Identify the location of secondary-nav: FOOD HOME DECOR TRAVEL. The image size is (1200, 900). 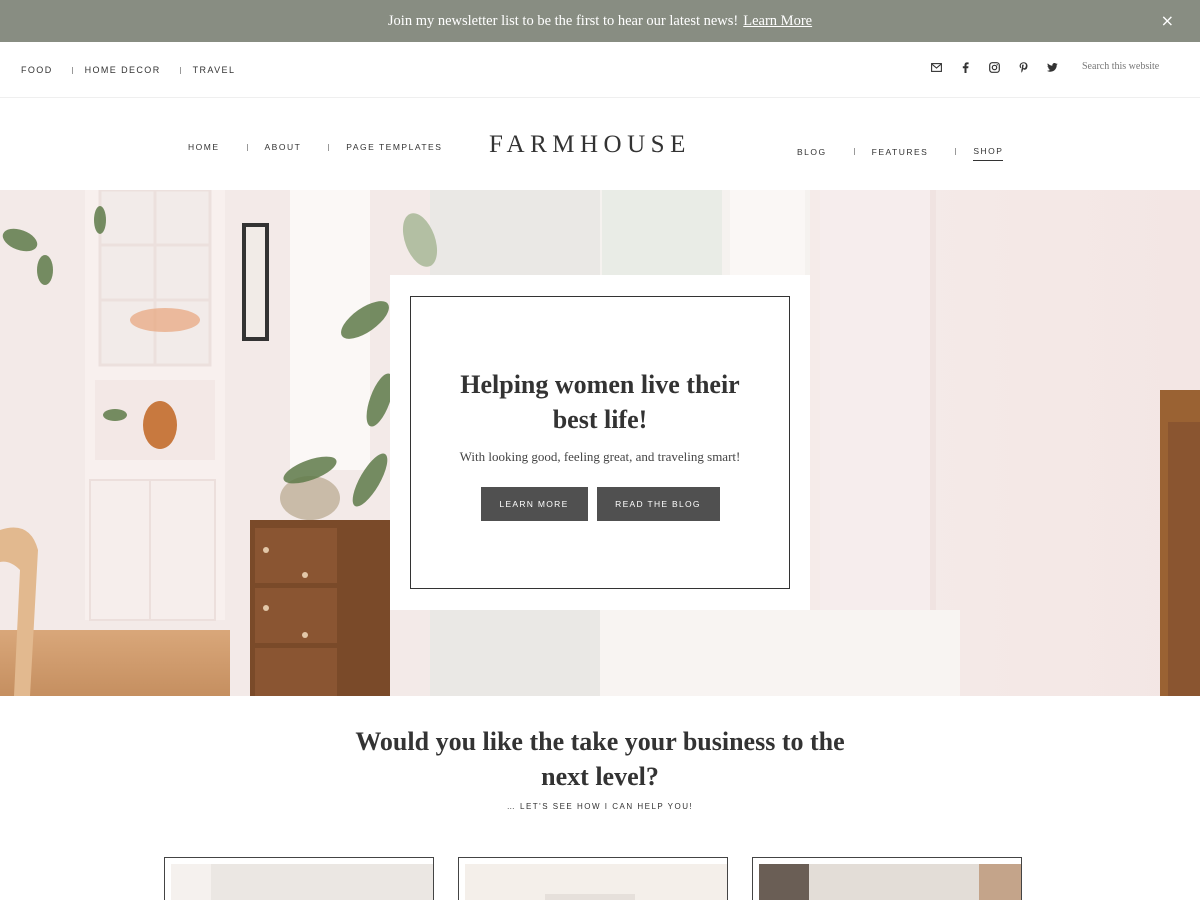
(128, 70).